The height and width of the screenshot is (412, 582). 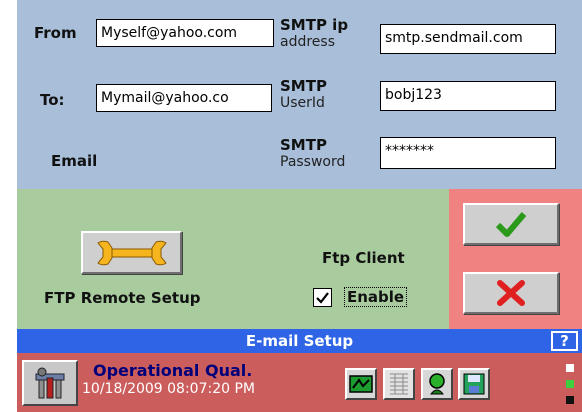 What do you see at coordinates (363, 258) in the screenshot?
I see `ftp-client-label: Ftp Client` at bounding box center [363, 258].